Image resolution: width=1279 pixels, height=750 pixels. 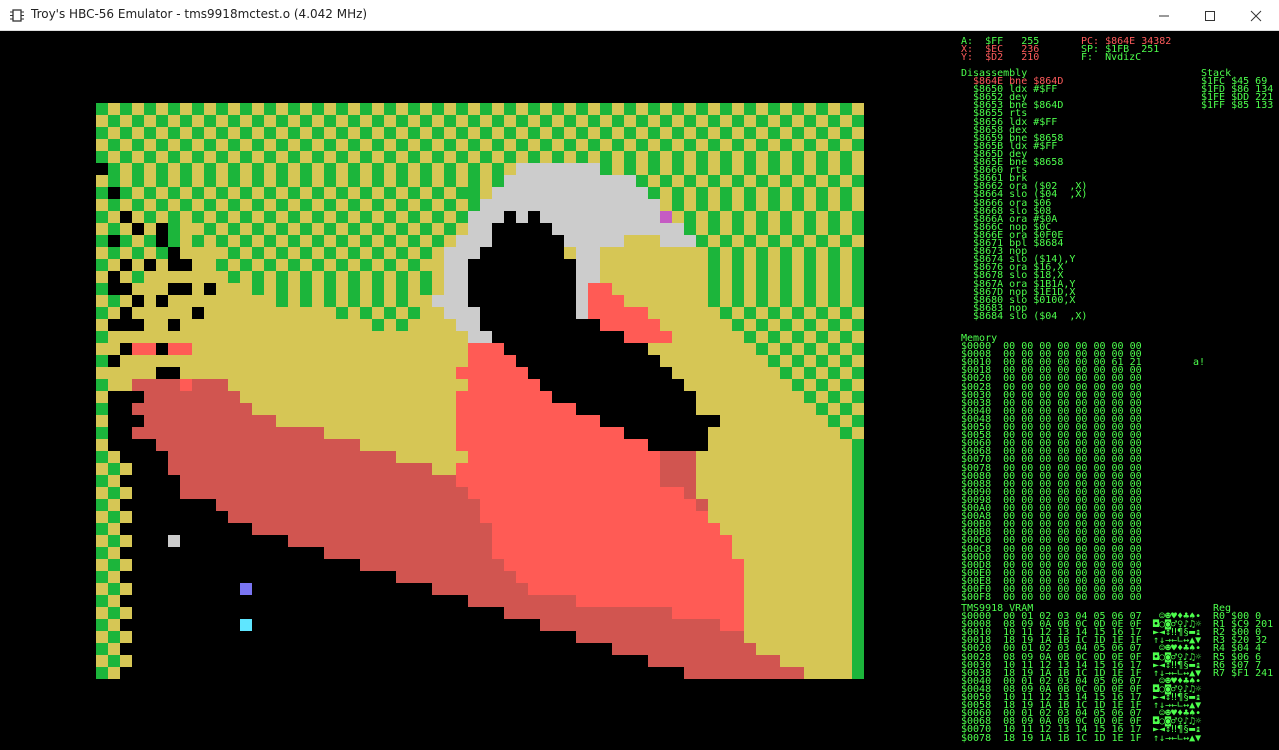 What do you see at coordinates (1164, 15) in the screenshot?
I see `minimize-button` at bounding box center [1164, 15].